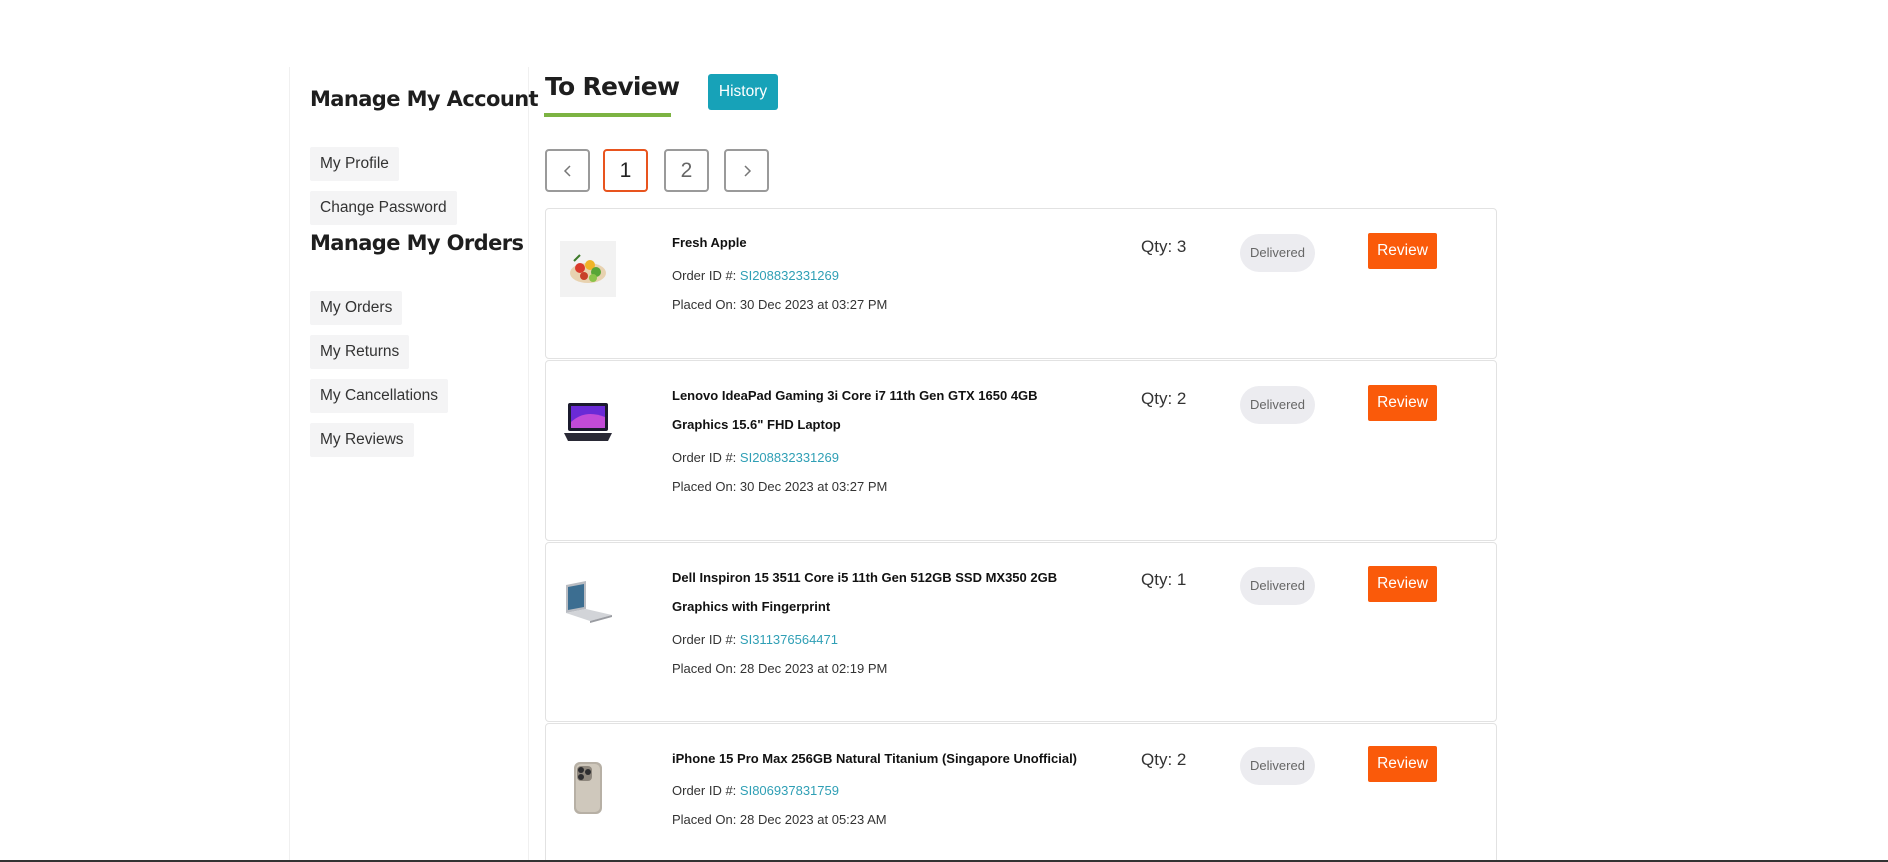  Describe the element at coordinates (607, 115) in the screenshot. I see `active-tab-underline` at that location.